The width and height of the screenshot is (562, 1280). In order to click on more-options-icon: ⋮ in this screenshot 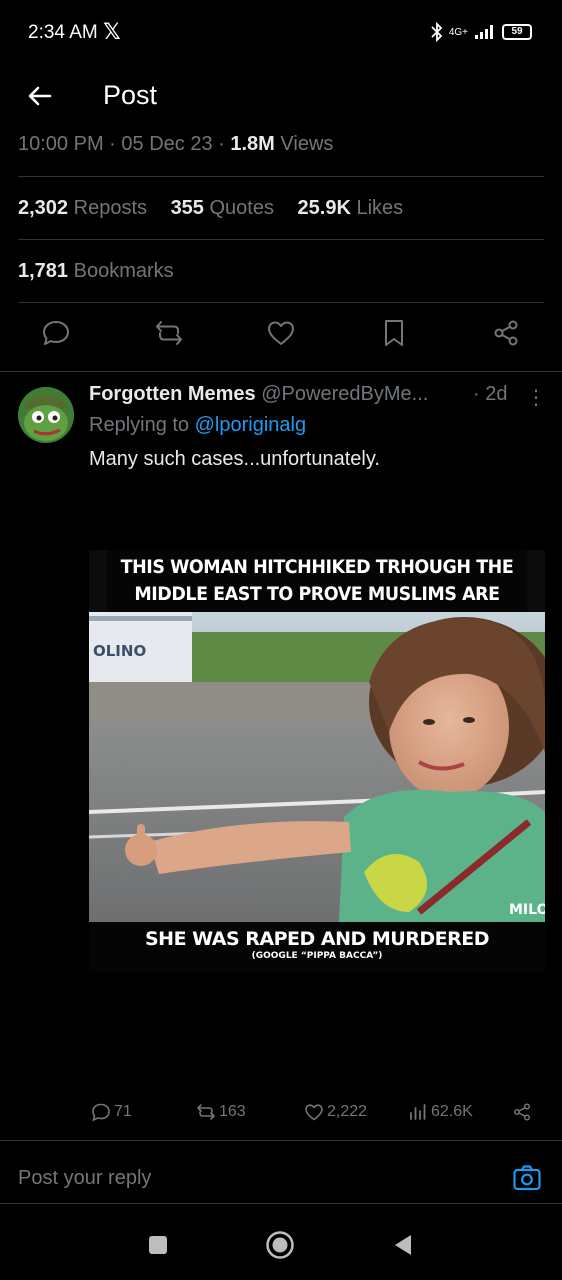, I will do `click(536, 397)`.